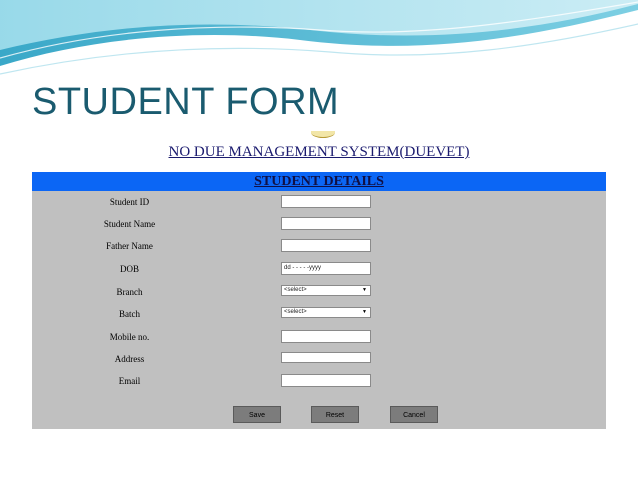  What do you see at coordinates (295, 290) in the screenshot?
I see `branch-select-value: <select>` at bounding box center [295, 290].